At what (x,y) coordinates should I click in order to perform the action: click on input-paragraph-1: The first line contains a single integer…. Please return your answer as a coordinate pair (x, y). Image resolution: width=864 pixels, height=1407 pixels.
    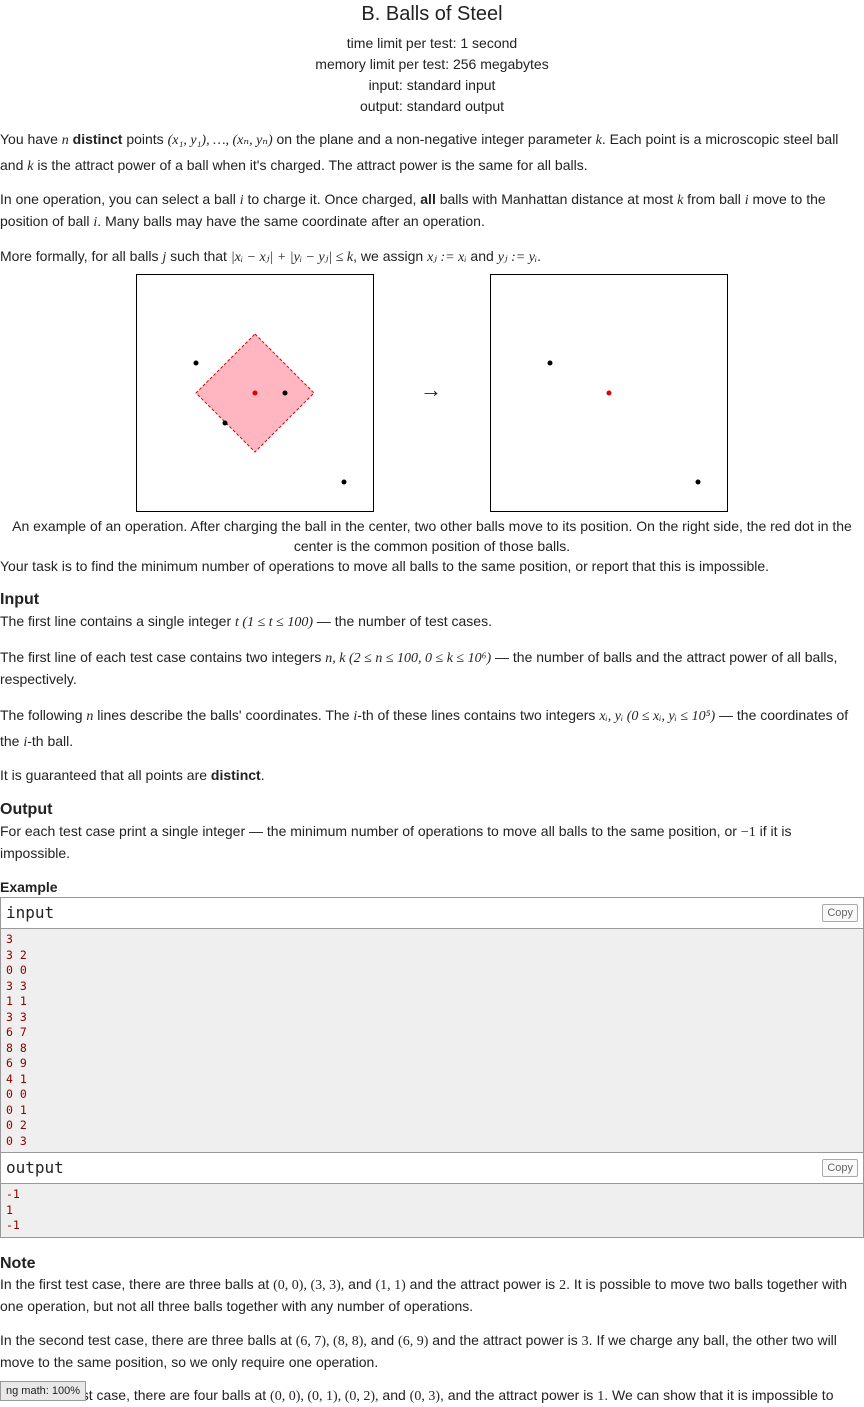
    Looking at the image, I should click on (246, 621).